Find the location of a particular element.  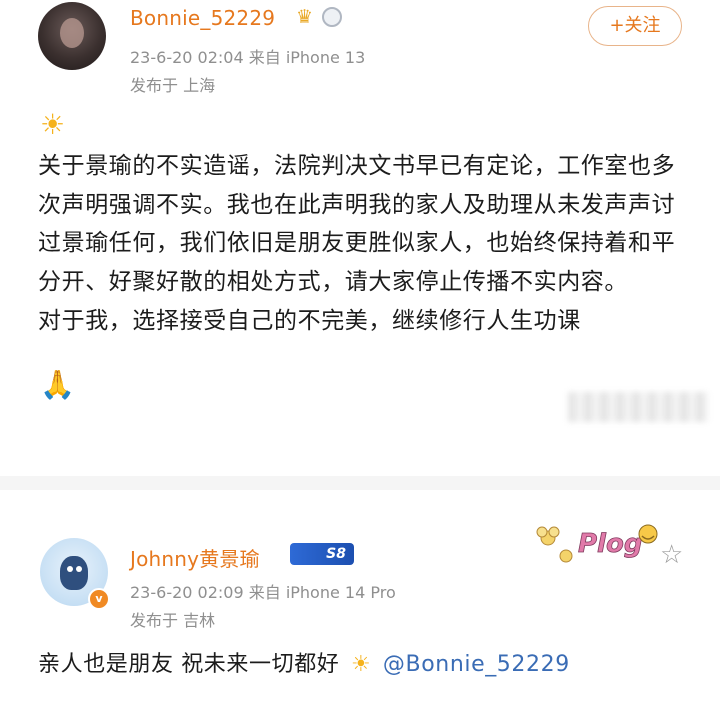

avatar-character is located at coordinates (74, 573).